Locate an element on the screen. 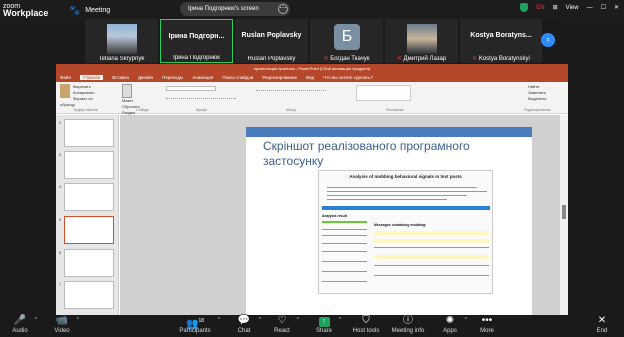  font-label: Шрифт is located at coordinates (202, 110).